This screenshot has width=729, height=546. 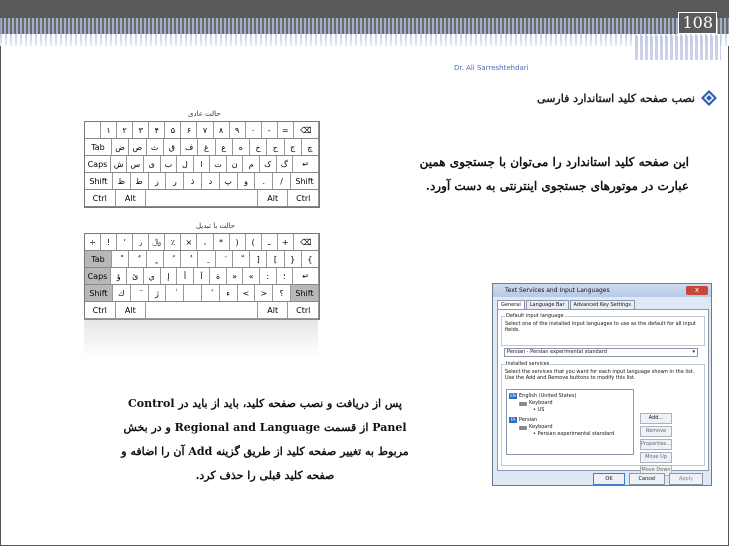 What do you see at coordinates (241, 147) in the screenshot?
I see `keyboard-key: ه` at bounding box center [241, 147].